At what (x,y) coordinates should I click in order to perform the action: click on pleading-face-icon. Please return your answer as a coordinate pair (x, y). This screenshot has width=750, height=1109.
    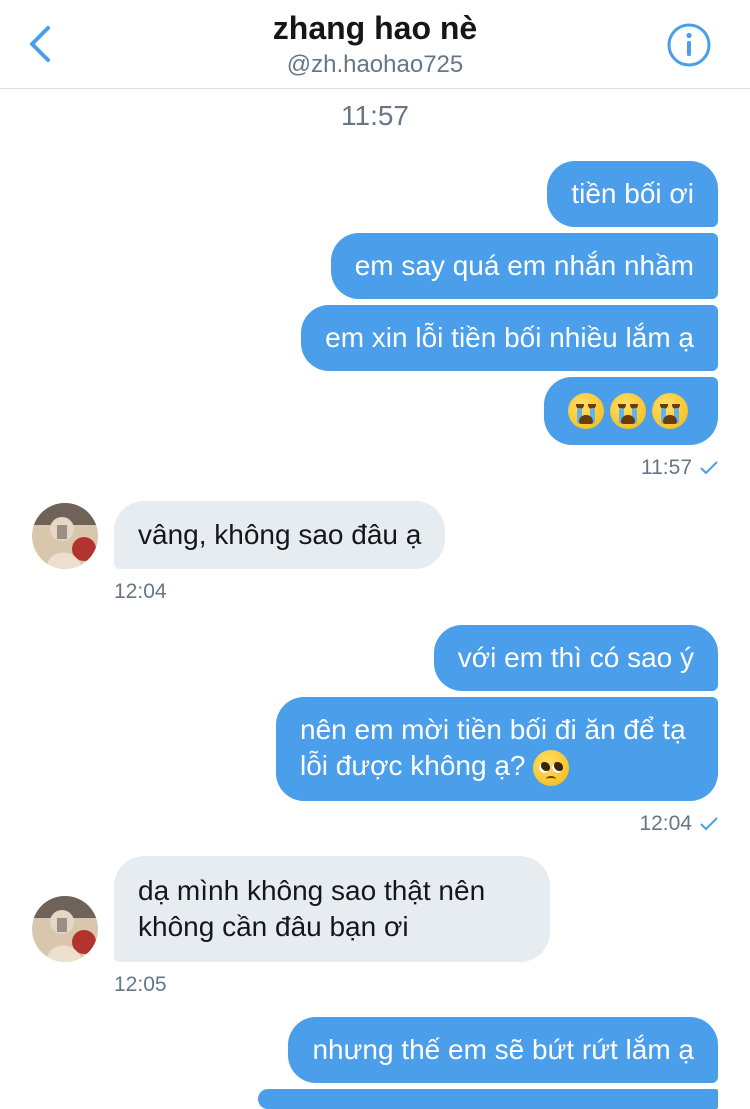
    Looking at the image, I should click on (551, 767).